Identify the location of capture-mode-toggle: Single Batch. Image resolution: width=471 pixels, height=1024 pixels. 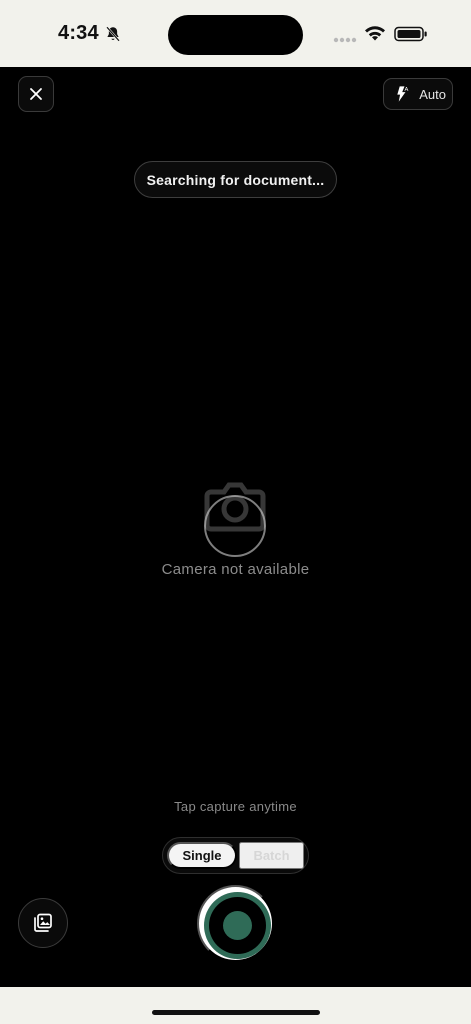
(235, 855).